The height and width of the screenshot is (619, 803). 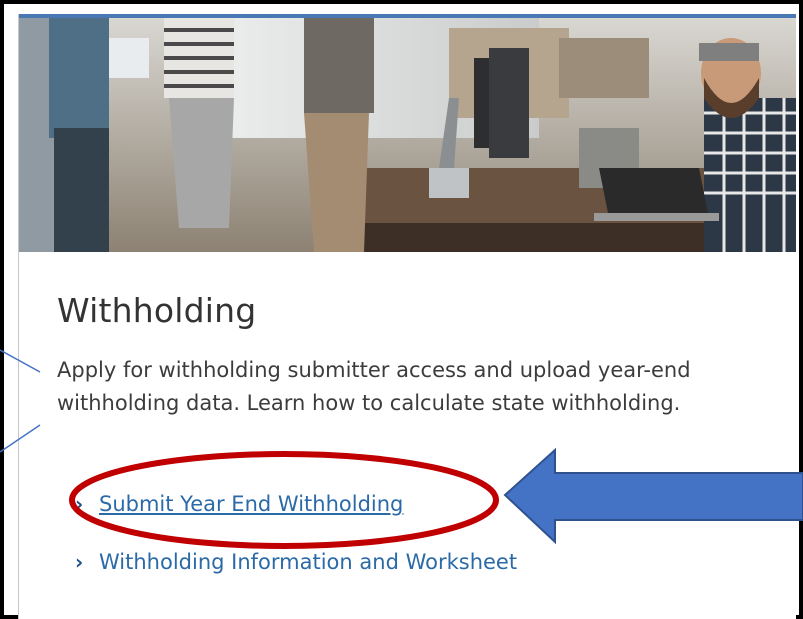 I want to click on link-item-submit-year-end: › Submit Year End Withholding, so click(x=239, y=504).